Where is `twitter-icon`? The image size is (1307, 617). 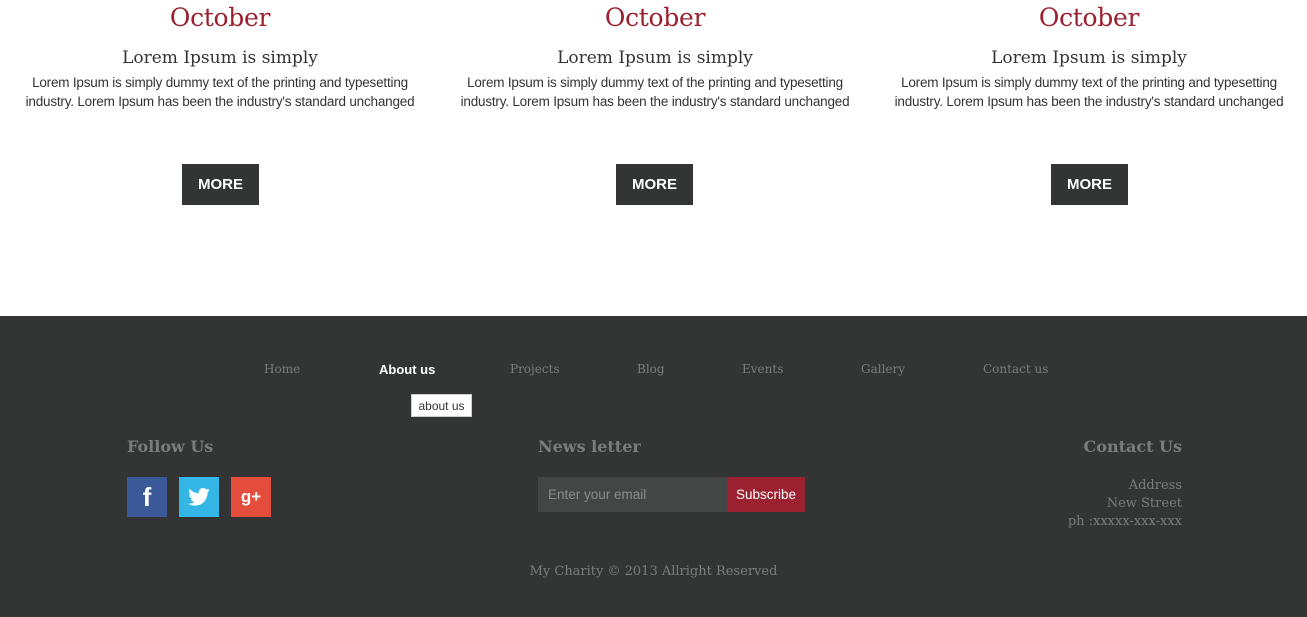
twitter-icon is located at coordinates (199, 497).